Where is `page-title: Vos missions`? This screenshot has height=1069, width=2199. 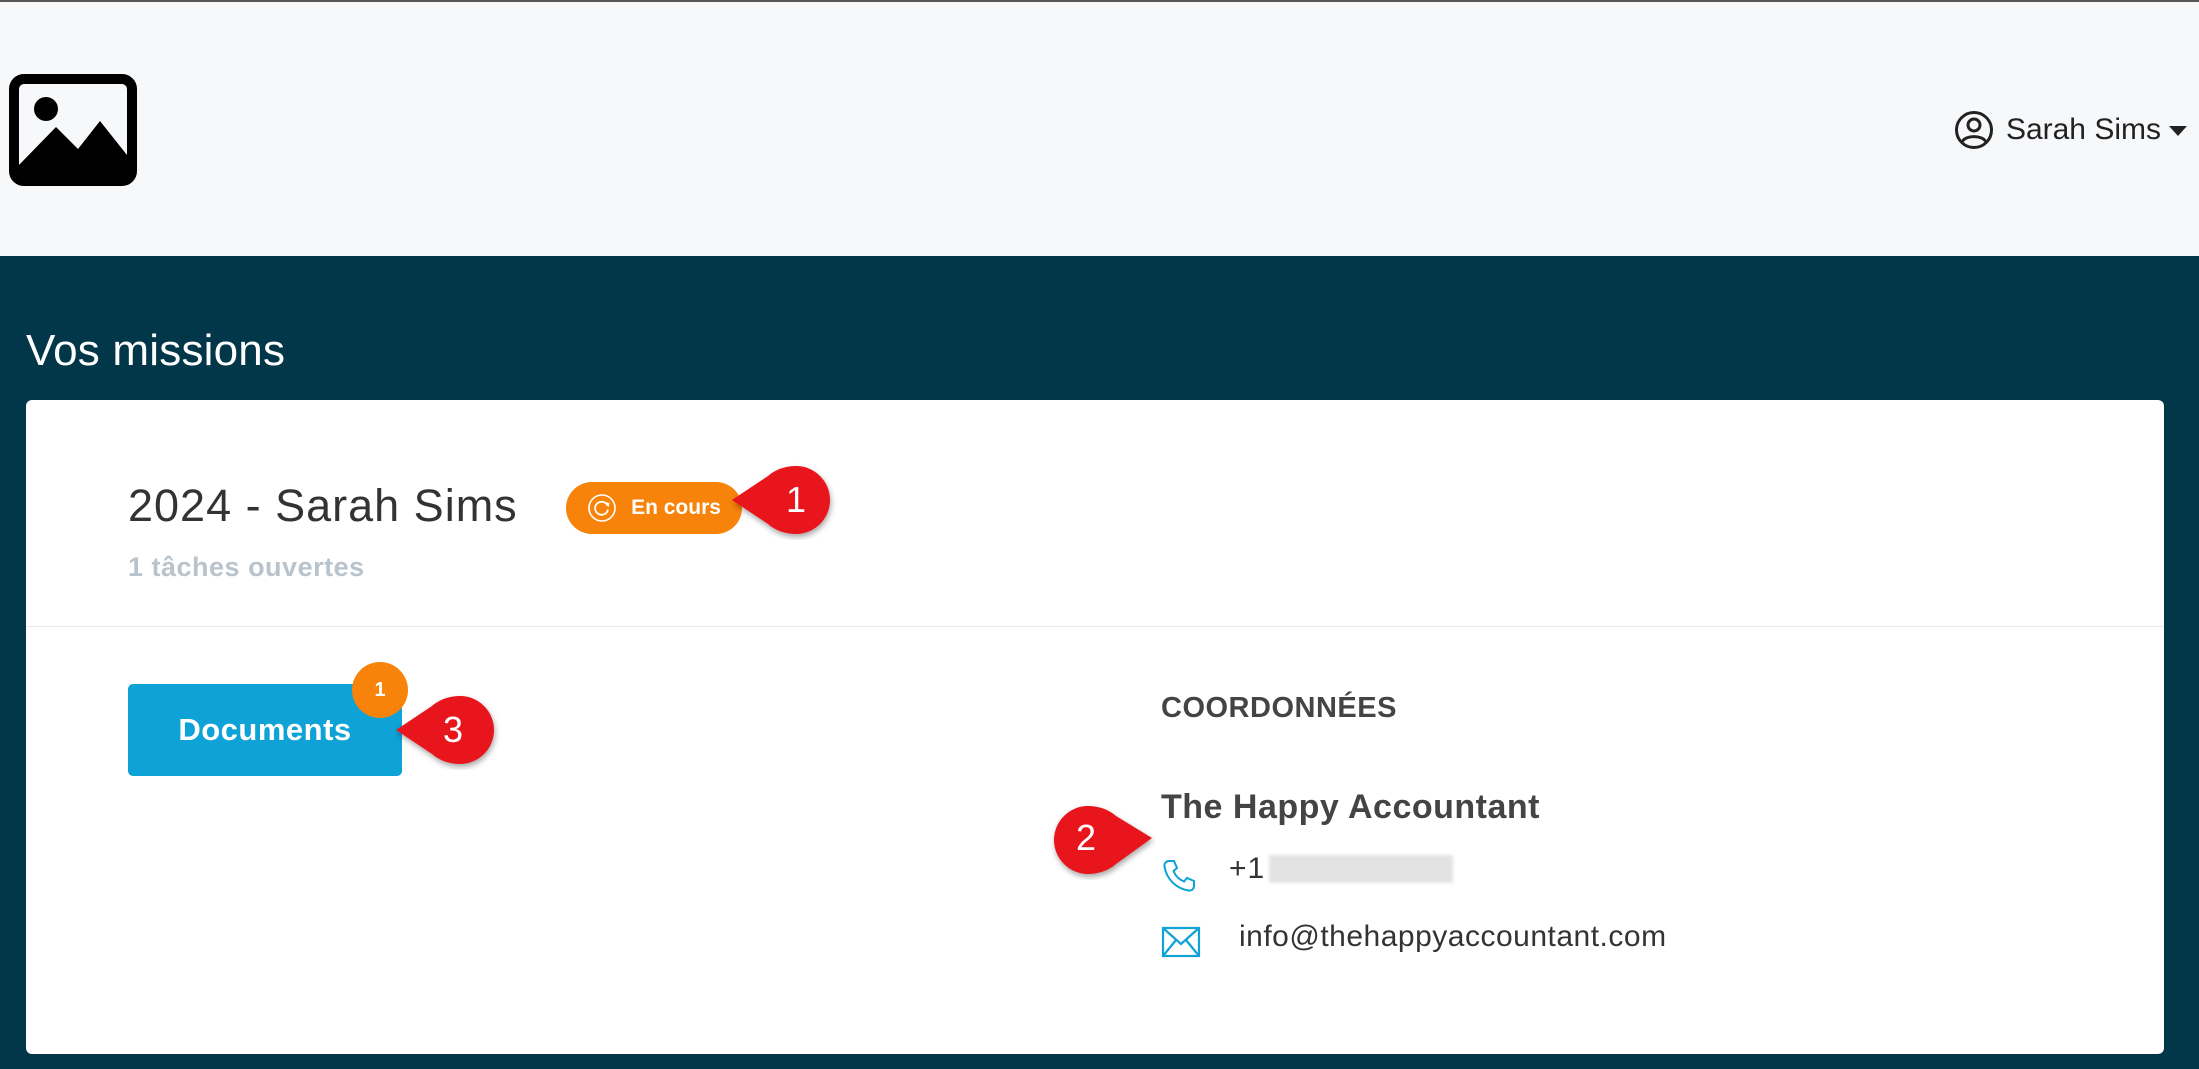 page-title: Vos missions is located at coordinates (156, 350).